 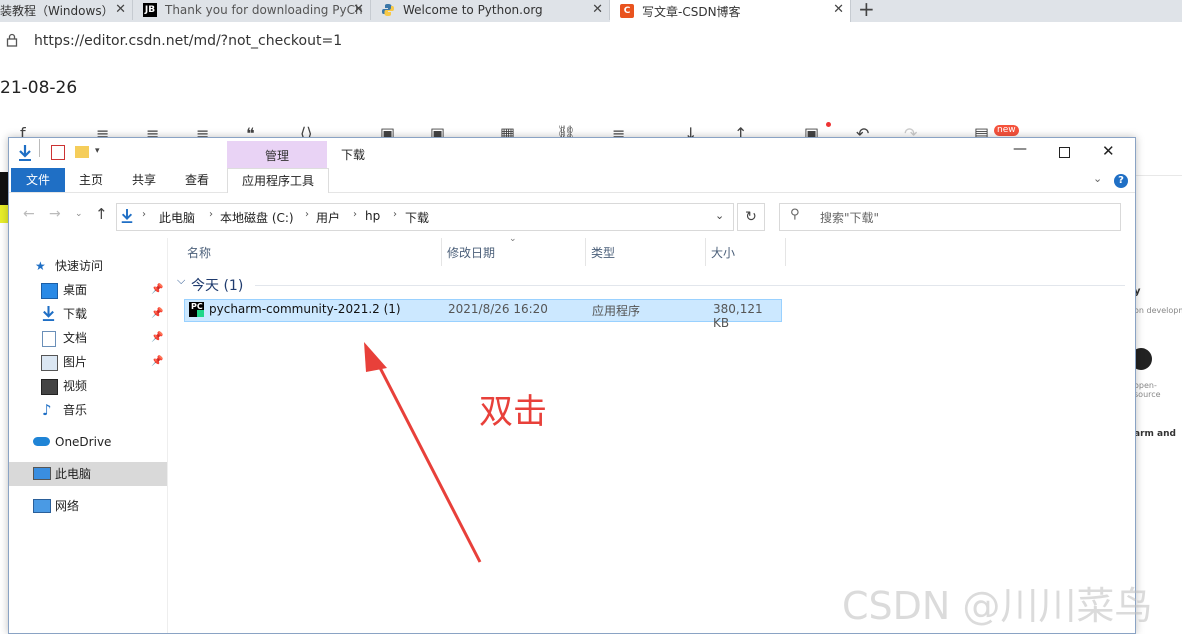 I want to click on sidebar-item-onedrive: OneDrive, so click(x=88, y=442).